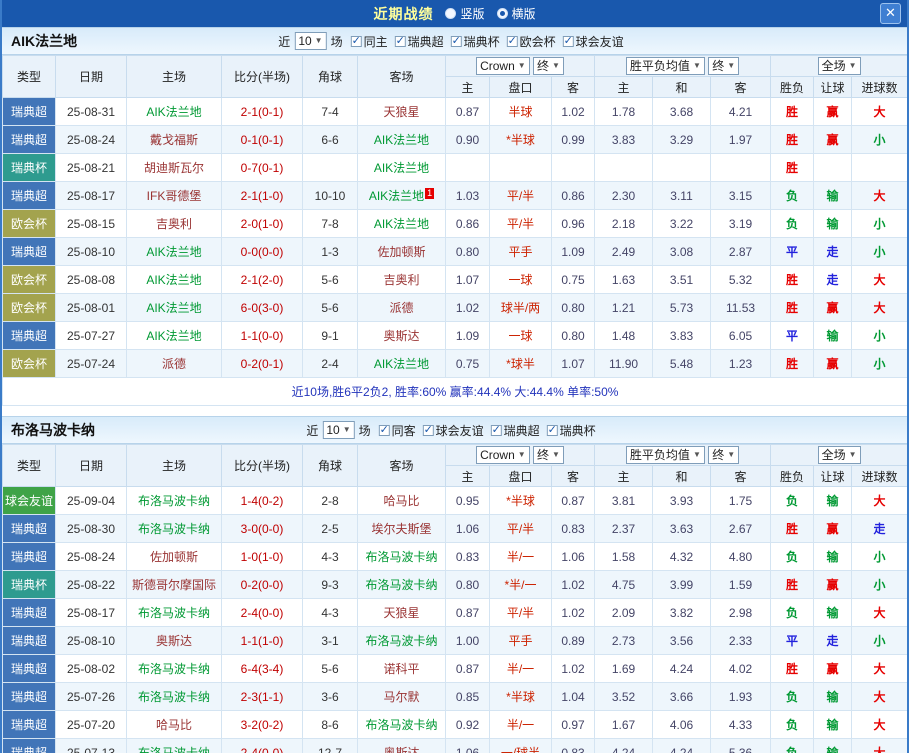 Image resolution: width=909 pixels, height=753 pixels. Describe the element at coordinates (336, 41) in the screenshot. I see `games-label: 场` at that location.